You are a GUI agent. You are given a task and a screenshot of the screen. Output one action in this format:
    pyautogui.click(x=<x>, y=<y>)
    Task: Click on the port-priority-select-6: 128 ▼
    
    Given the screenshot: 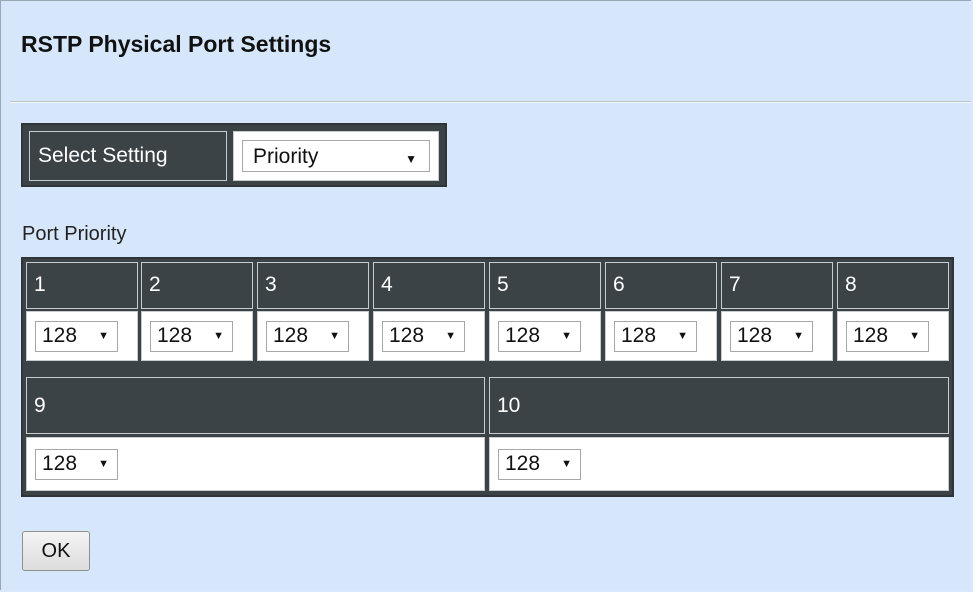 What is the action you would take?
    pyautogui.click(x=655, y=336)
    